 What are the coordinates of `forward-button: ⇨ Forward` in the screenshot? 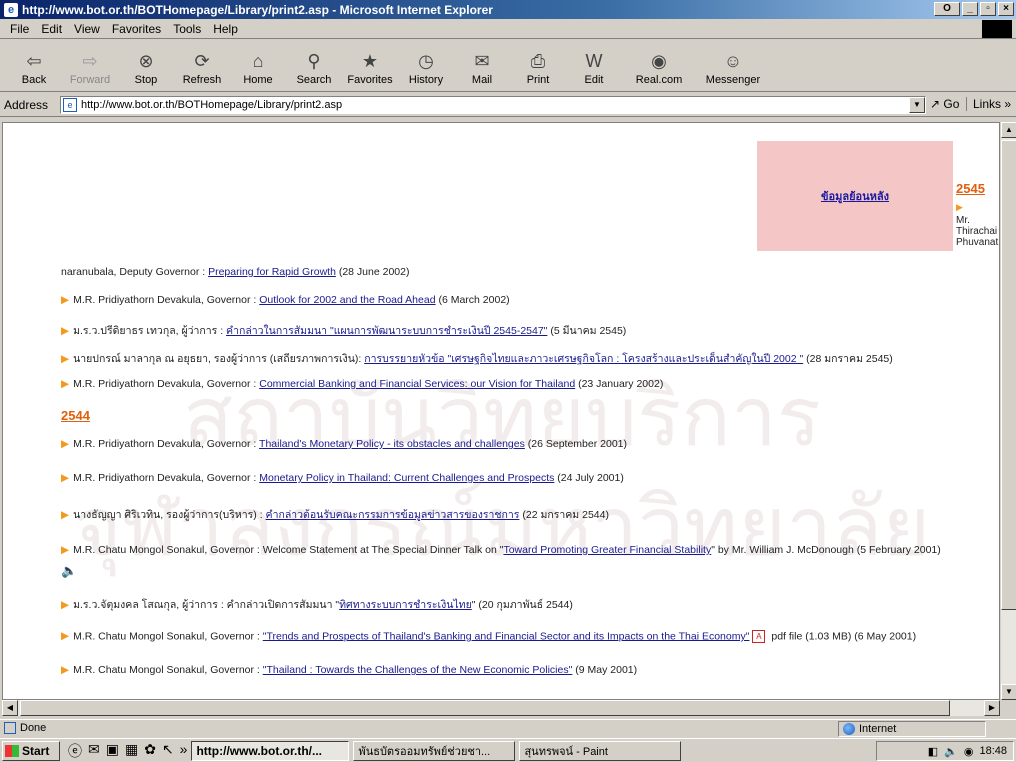 It's located at (90, 65).